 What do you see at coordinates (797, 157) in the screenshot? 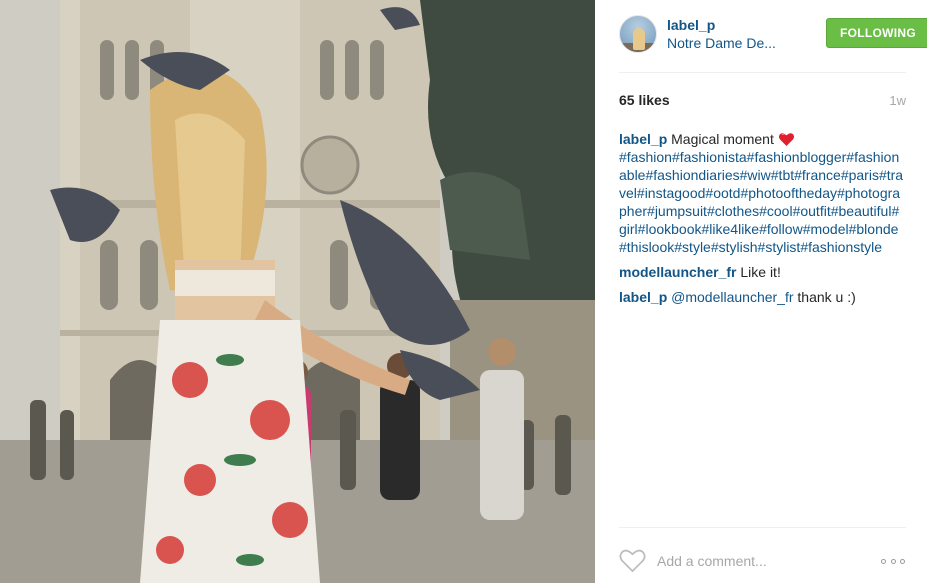
I see `hashtag-link: #fashionblogger` at bounding box center [797, 157].